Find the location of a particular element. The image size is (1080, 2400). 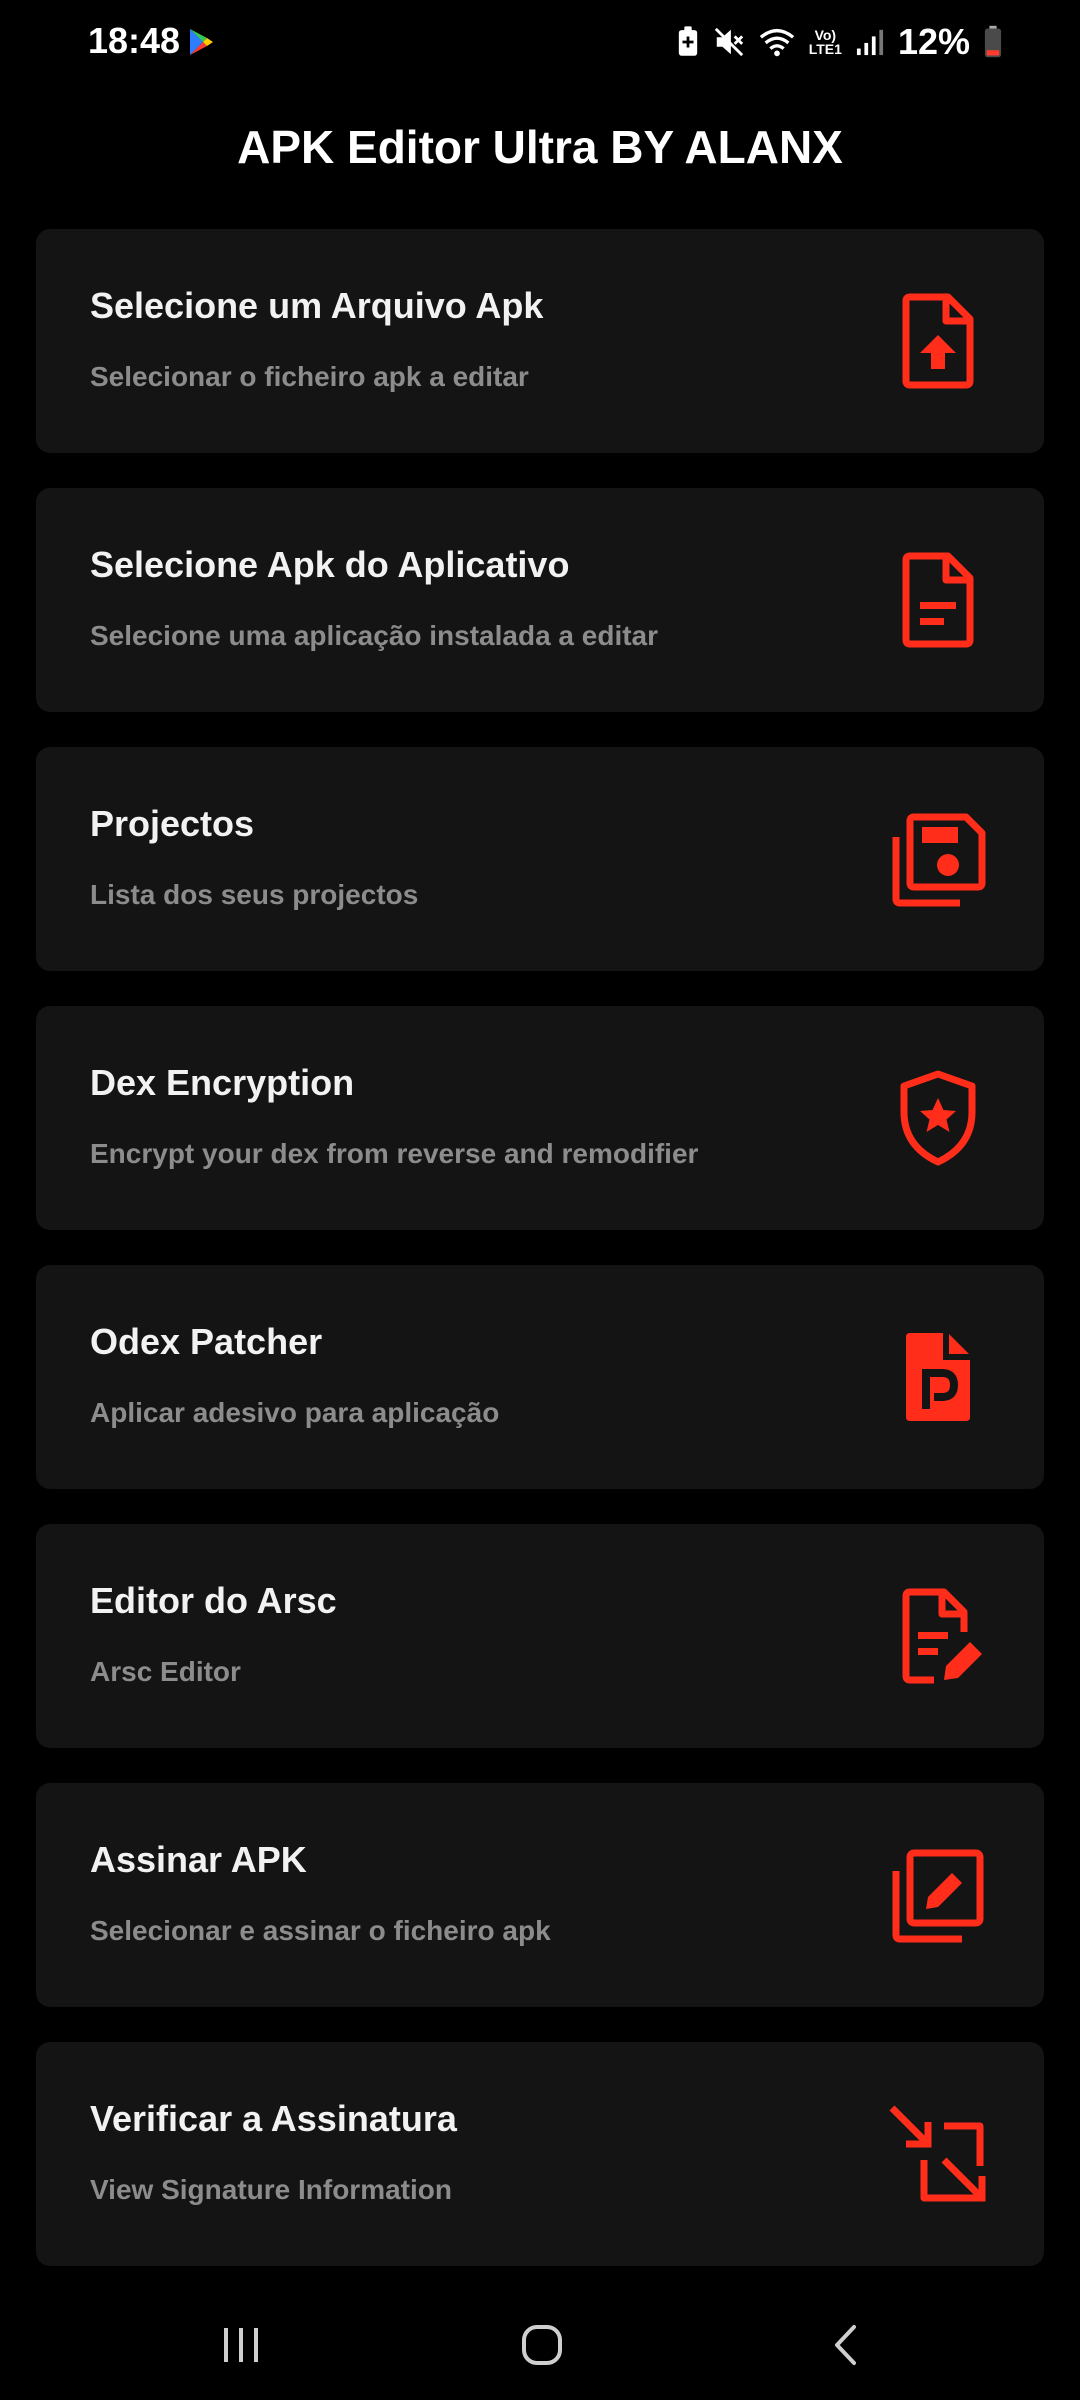

status-icons: Vo) LTE1 12% is located at coordinates (839, 42).